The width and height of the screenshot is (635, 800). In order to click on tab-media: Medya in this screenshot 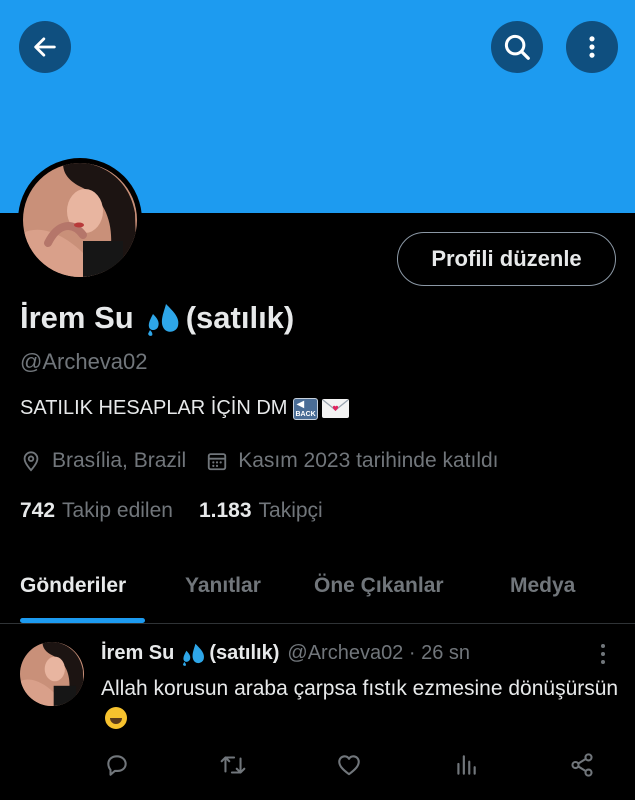, I will do `click(542, 586)`.